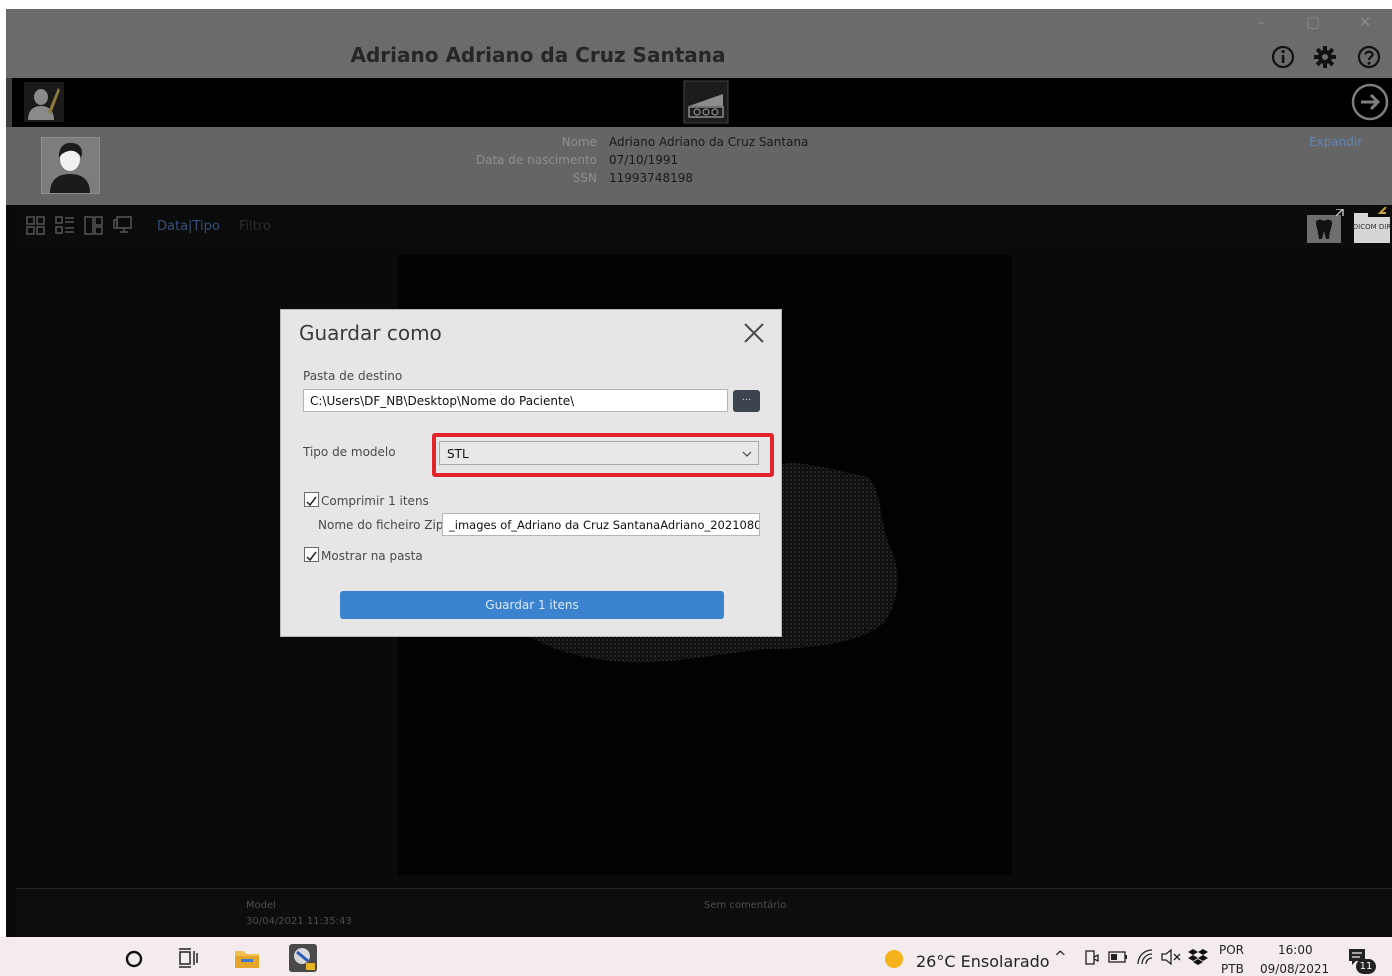 Image resolution: width=1392 pixels, height=976 pixels. What do you see at coordinates (651, 178) in the screenshot?
I see `patient-ssn-value: 11993748198` at bounding box center [651, 178].